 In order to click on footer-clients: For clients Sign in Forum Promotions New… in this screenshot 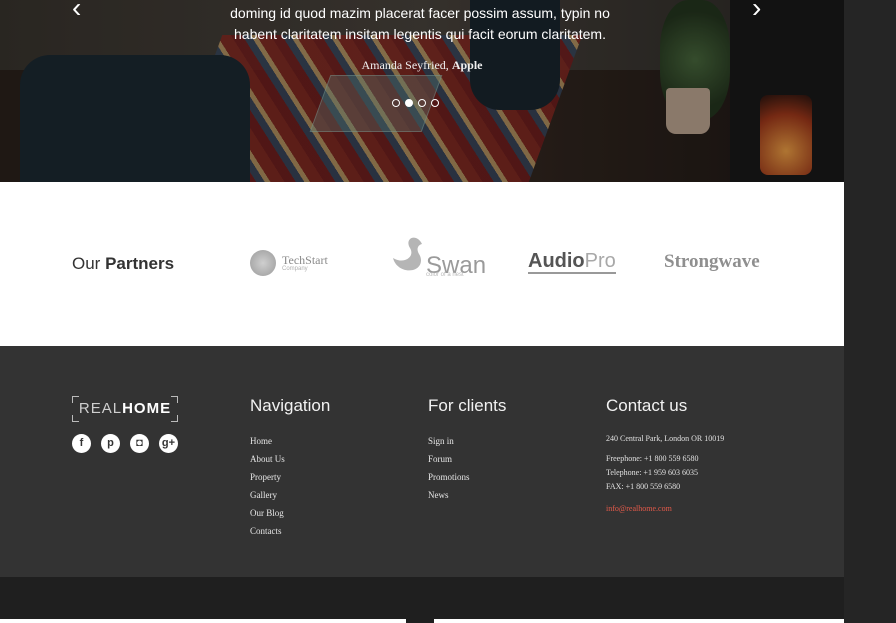, I will do `click(467, 450)`.